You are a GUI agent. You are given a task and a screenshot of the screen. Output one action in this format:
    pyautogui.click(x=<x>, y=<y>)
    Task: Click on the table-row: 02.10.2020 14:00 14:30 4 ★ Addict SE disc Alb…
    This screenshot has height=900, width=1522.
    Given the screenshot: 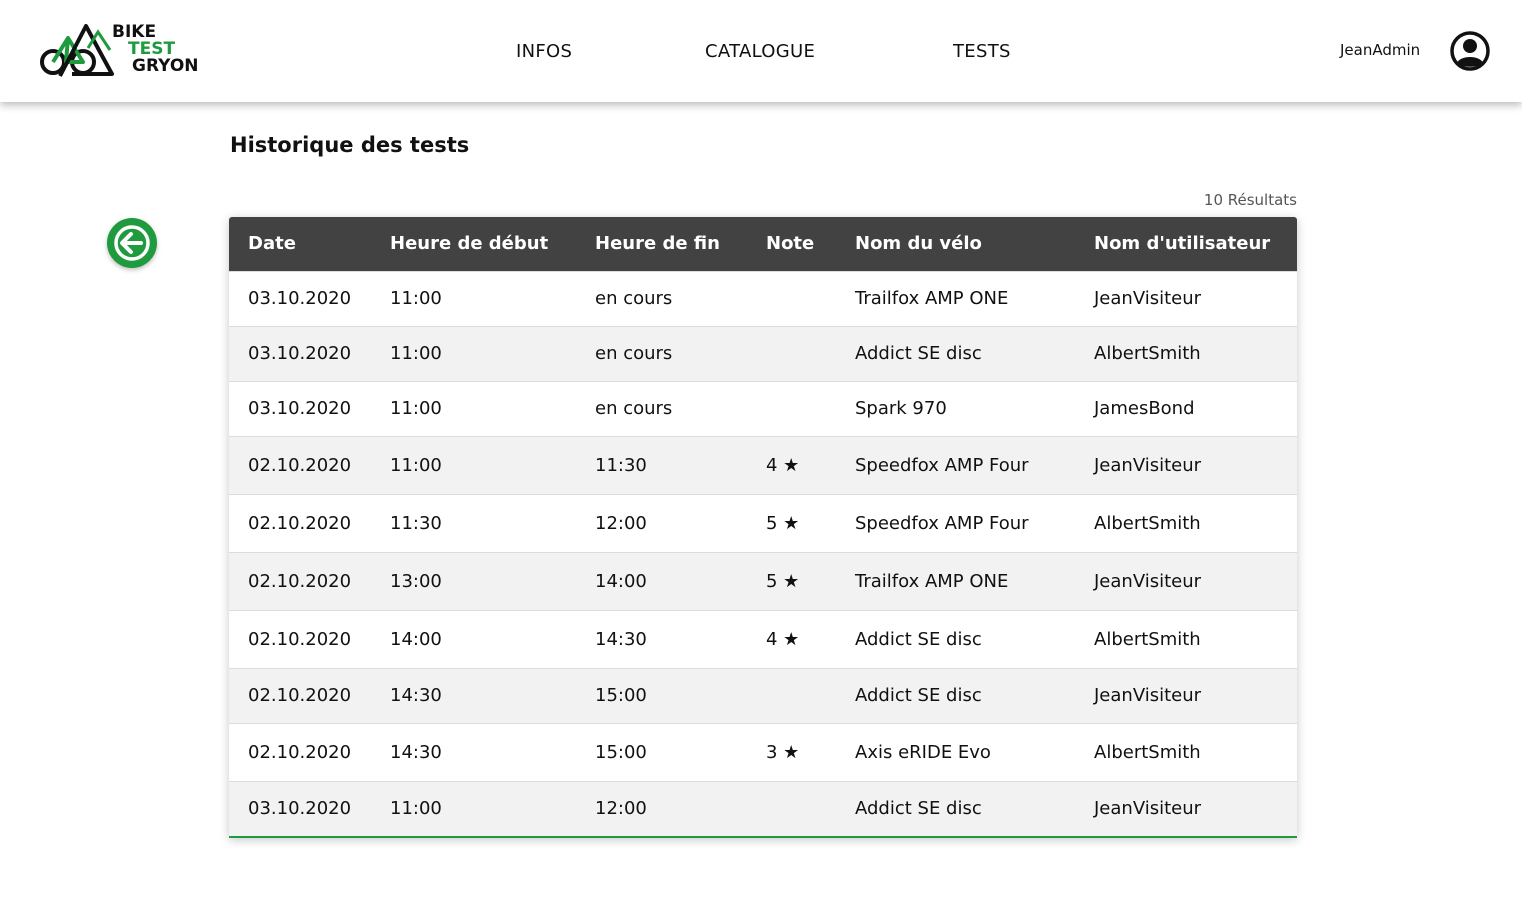 What is the action you would take?
    pyautogui.click(x=763, y=638)
    